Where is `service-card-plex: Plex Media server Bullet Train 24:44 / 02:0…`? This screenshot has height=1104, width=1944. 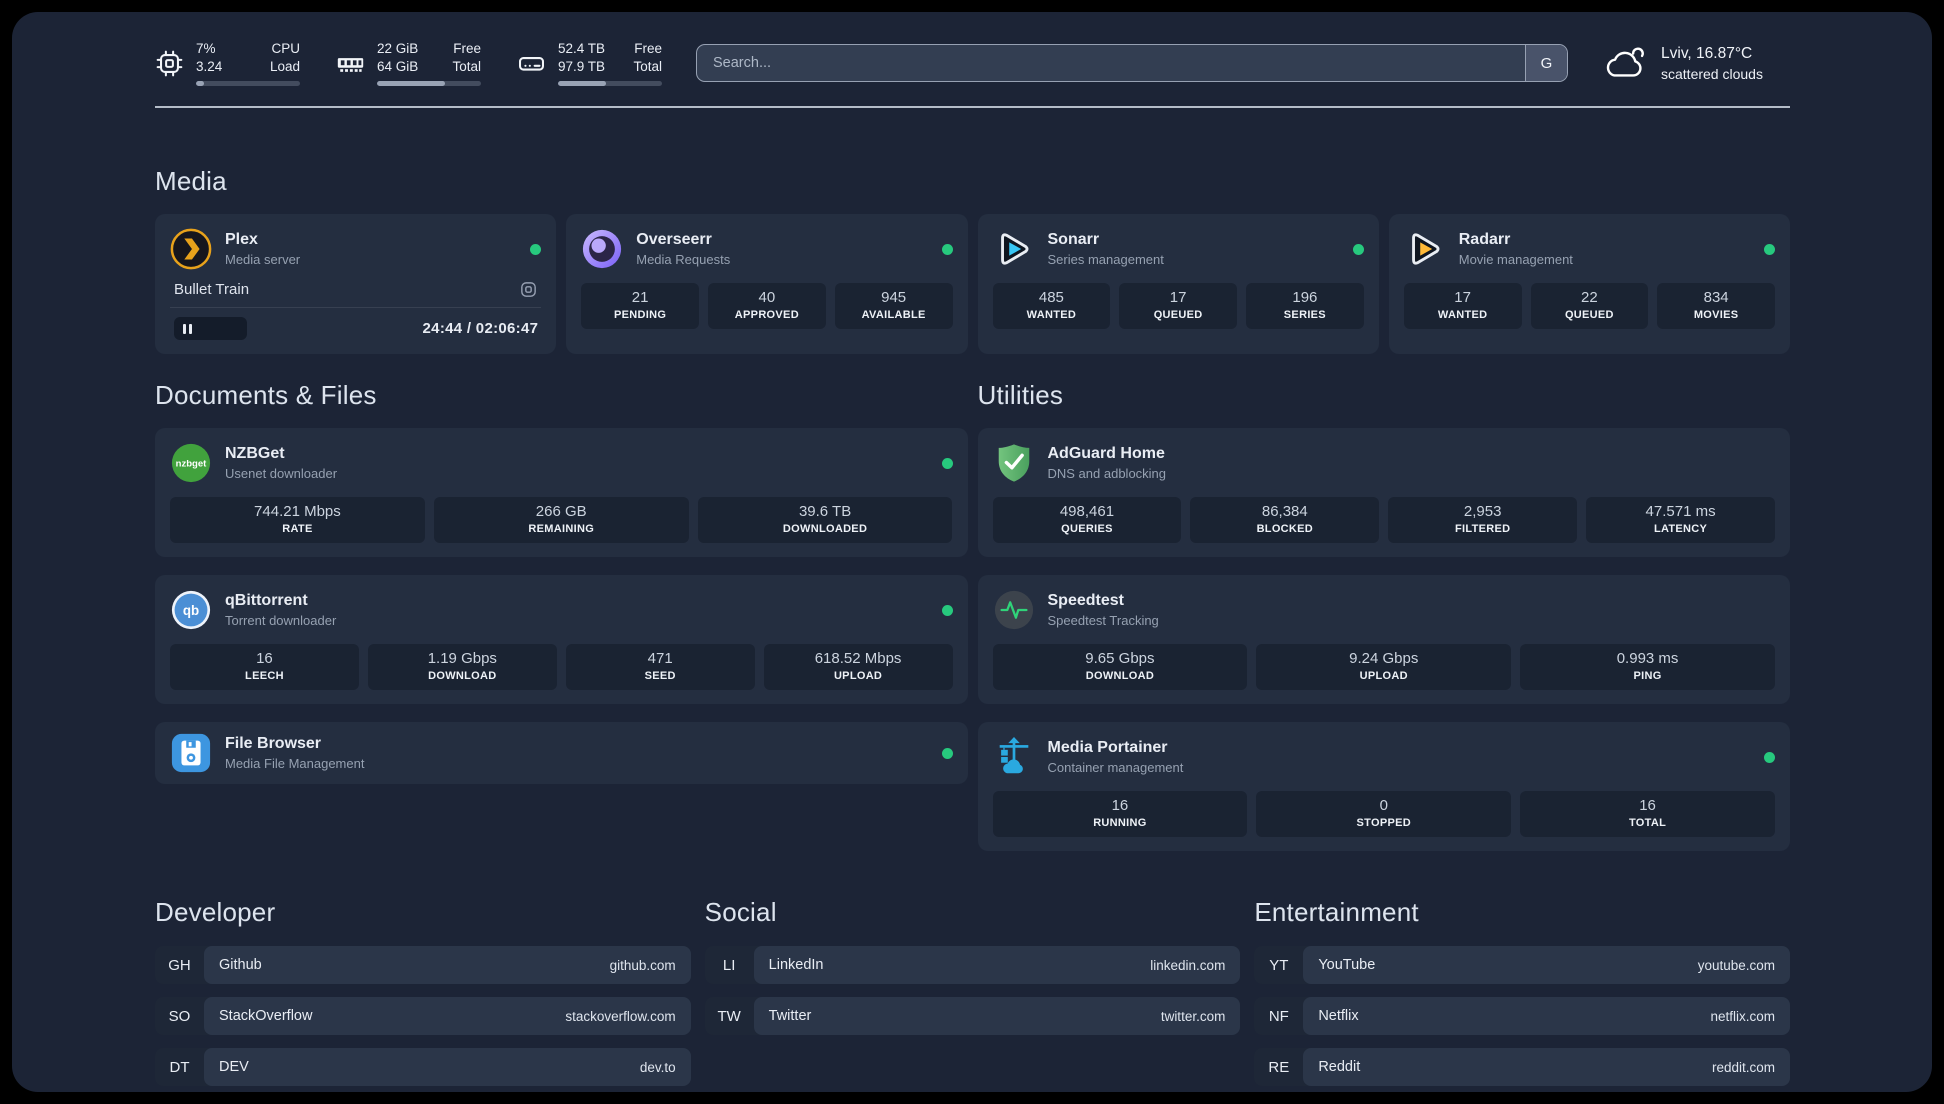
service-card-plex: Plex Media server Bullet Train 24:44 / 02:0… is located at coordinates (356, 284).